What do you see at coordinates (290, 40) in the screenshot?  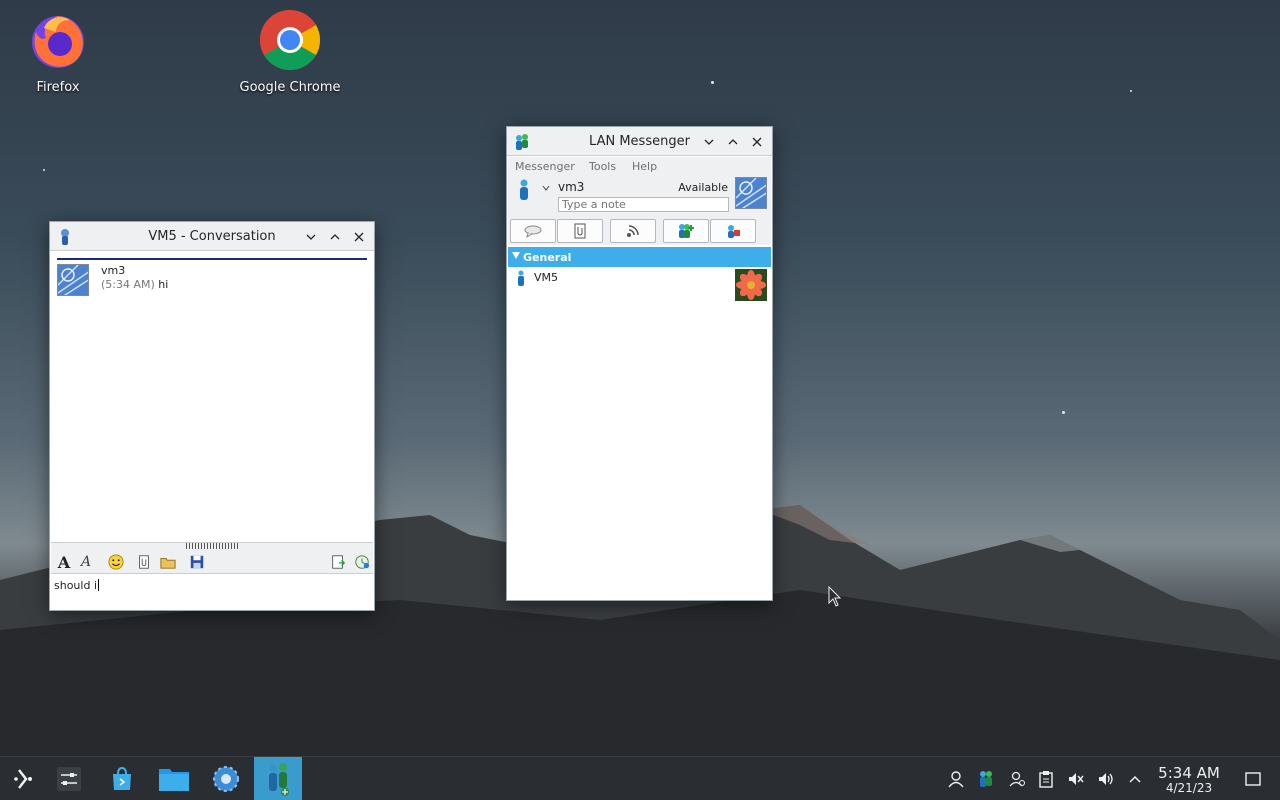 I see `chrome-icon` at bounding box center [290, 40].